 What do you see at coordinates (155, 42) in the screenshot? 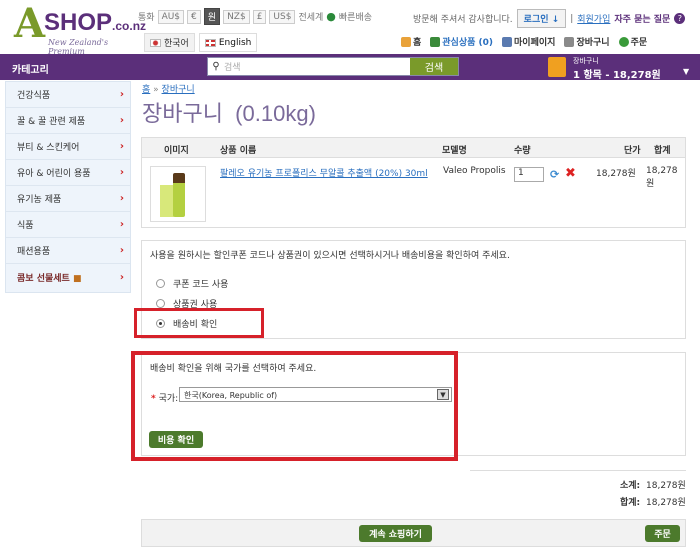
I see `korea-flag-icon` at bounding box center [155, 42].